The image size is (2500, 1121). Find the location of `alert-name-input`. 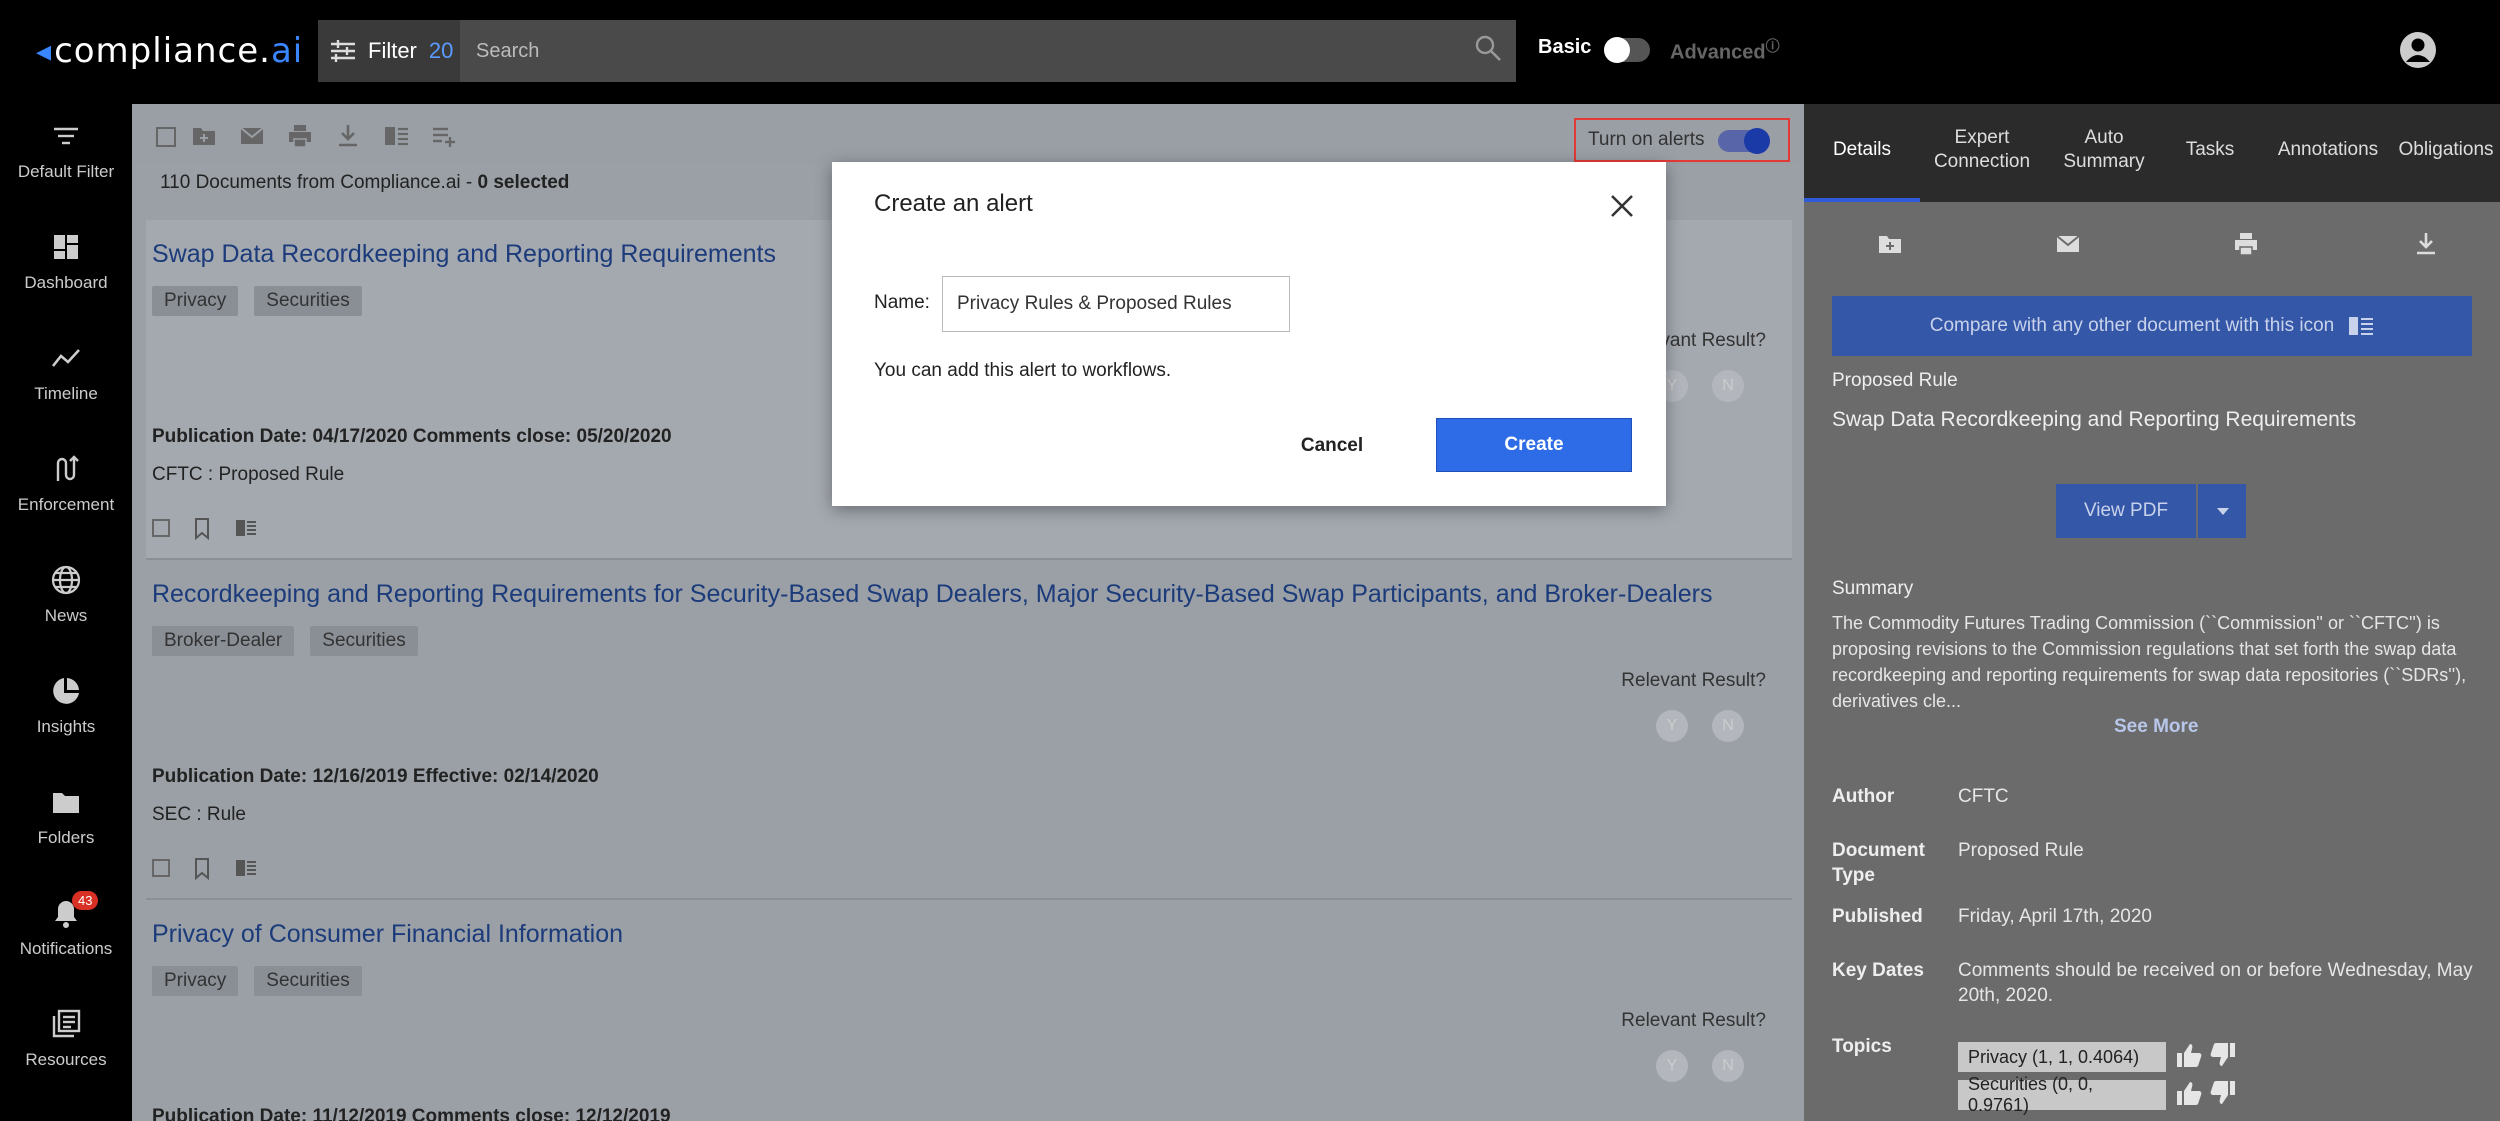

alert-name-input is located at coordinates (1116, 304).